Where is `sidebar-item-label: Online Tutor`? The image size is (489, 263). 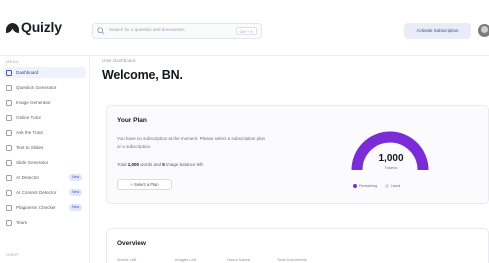
sidebar-item-label: Online Tutor is located at coordinates (29, 117).